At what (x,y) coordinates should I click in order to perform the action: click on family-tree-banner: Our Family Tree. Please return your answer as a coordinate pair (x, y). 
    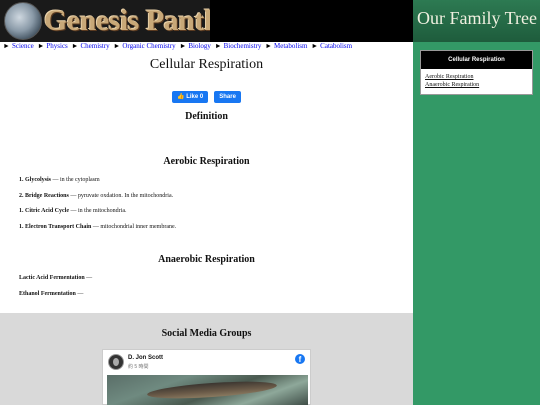
    Looking at the image, I should click on (476, 21).